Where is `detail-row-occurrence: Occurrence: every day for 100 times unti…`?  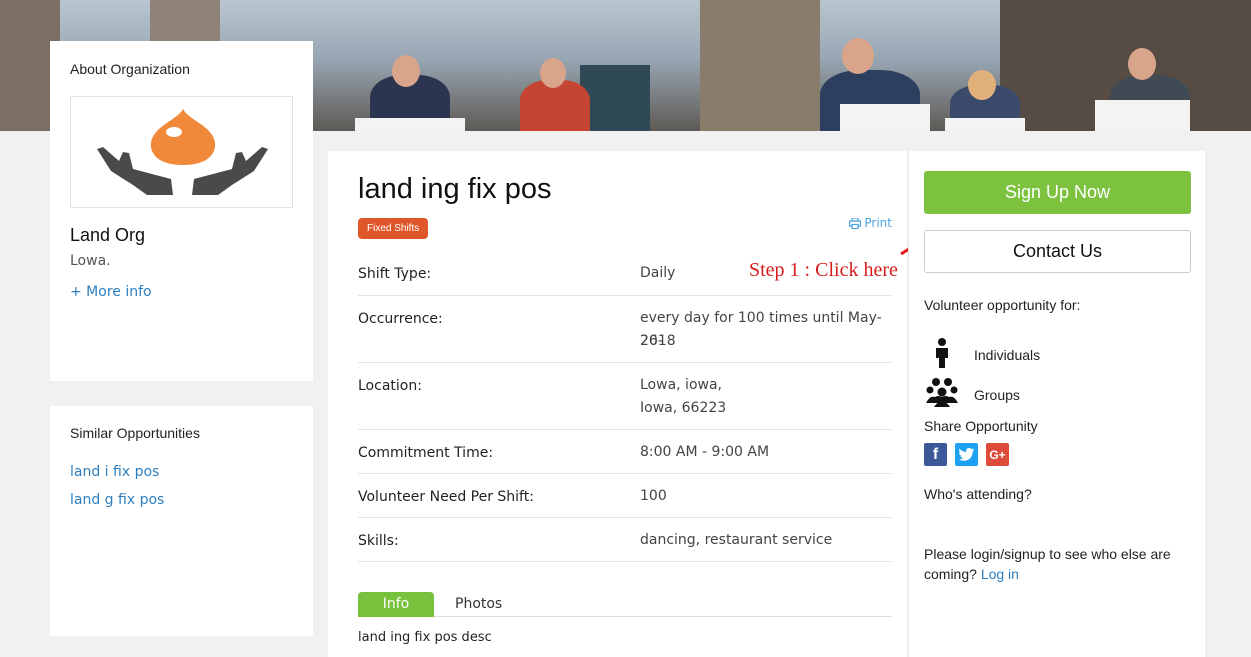
detail-row-occurrence: Occurrence: every day for 100 times unti… is located at coordinates (625, 329).